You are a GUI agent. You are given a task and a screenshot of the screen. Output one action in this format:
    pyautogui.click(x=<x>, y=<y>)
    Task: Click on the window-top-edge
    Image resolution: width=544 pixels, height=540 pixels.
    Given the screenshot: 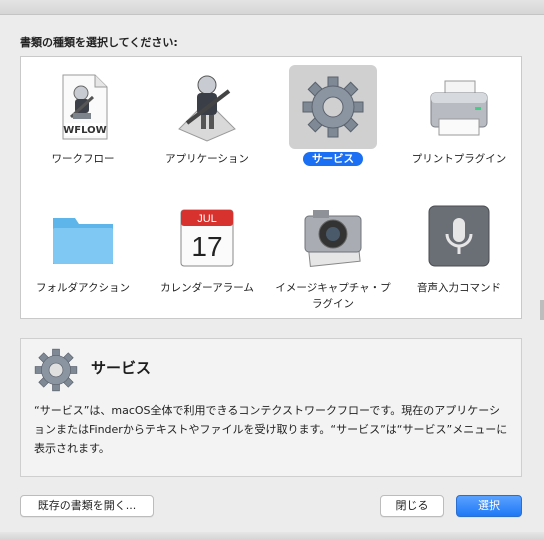 What is the action you would take?
    pyautogui.click(x=272, y=7)
    